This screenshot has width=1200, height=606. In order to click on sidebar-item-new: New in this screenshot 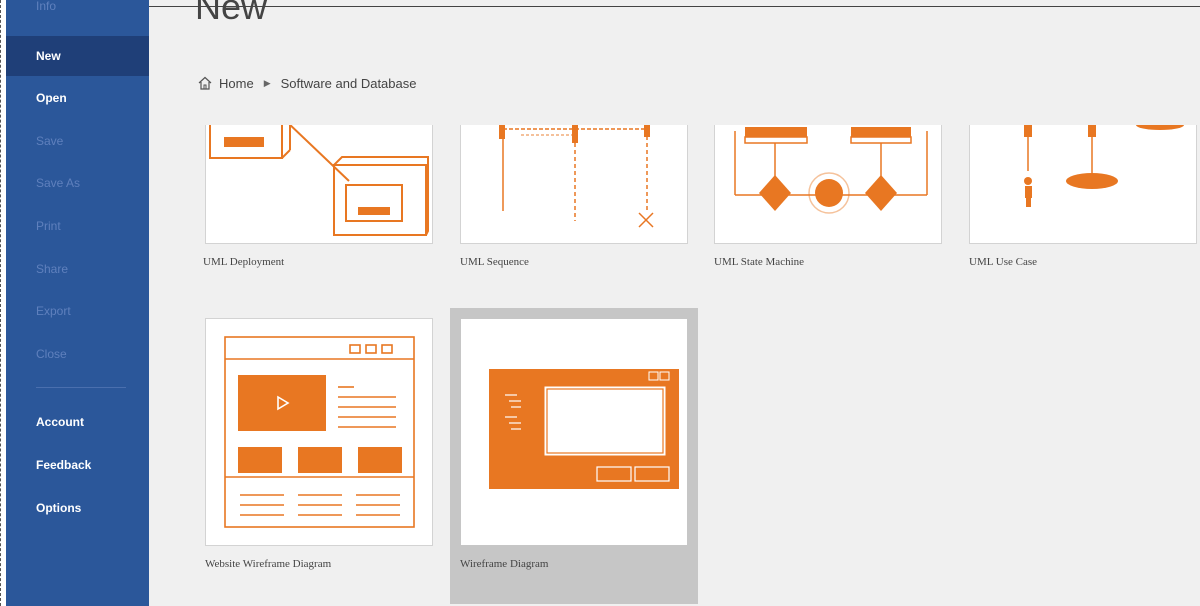, I will do `click(77, 56)`.